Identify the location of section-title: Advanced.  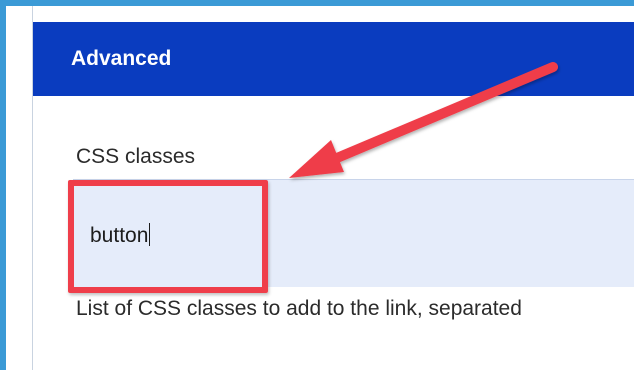
(121, 58).